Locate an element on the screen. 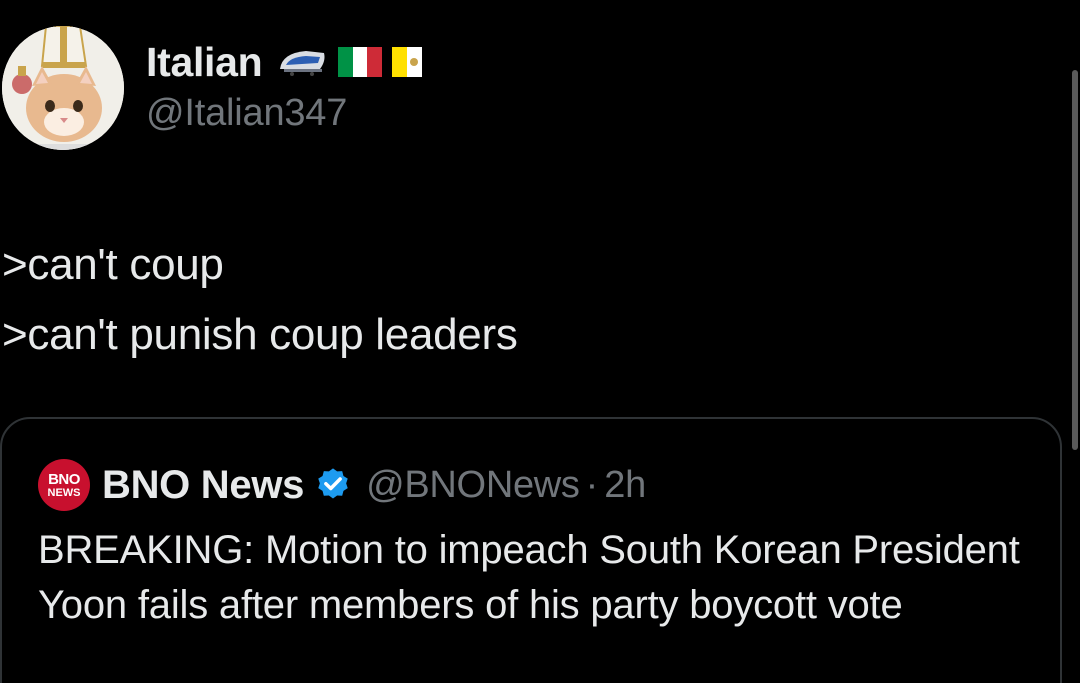 The height and width of the screenshot is (683, 1080). verified-badge-icon is located at coordinates (333, 483).